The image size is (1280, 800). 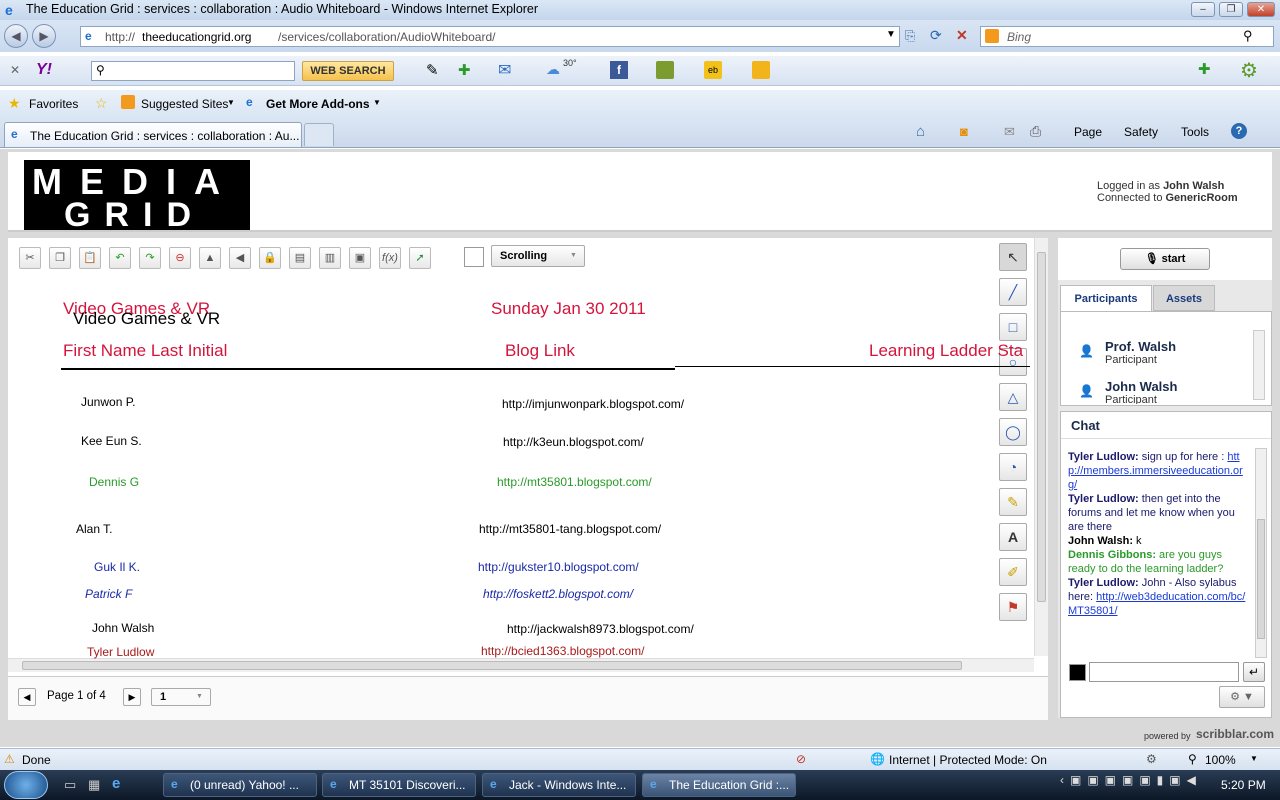 What do you see at coordinates (558, 567) in the screenshot?
I see `row-link: http://gukster10.blogspot.com/` at bounding box center [558, 567].